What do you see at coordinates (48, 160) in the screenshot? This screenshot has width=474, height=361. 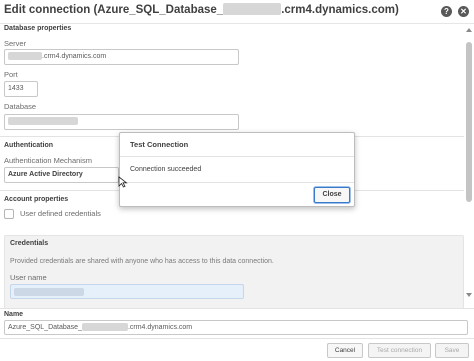 I see `auth-mechanism-label: Authentication Mechanism` at bounding box center [48, 160].